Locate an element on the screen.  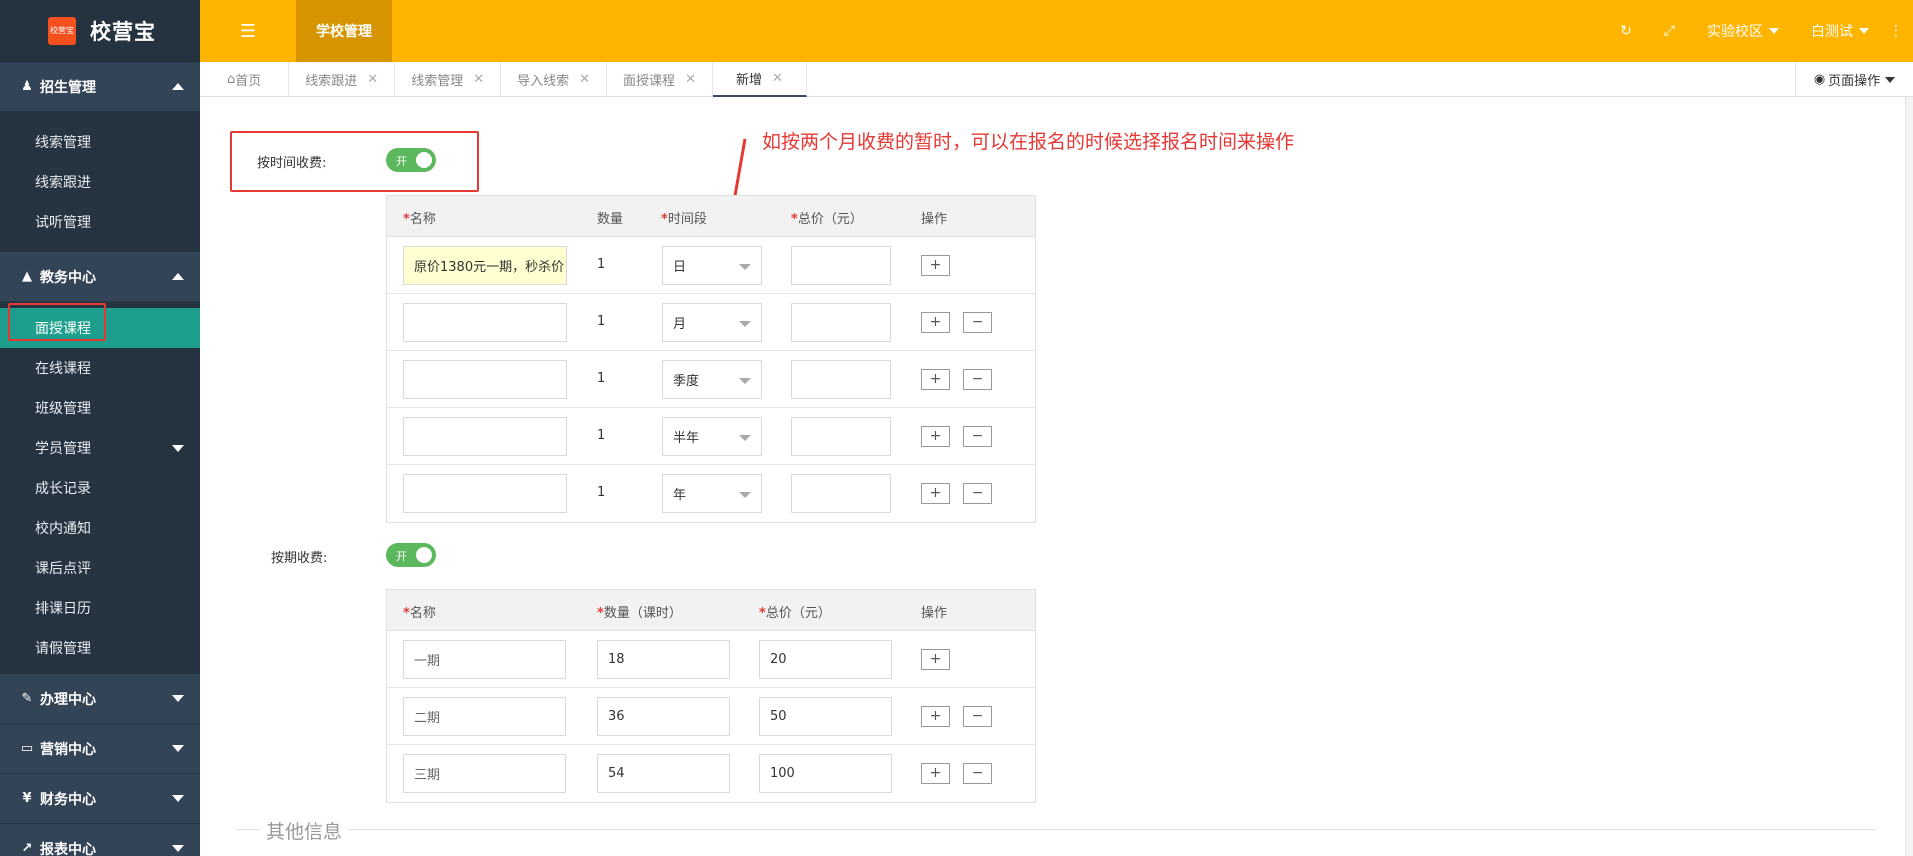
nav-group-finance: ¥ 财务中心 is located at coordinates (100, 799).